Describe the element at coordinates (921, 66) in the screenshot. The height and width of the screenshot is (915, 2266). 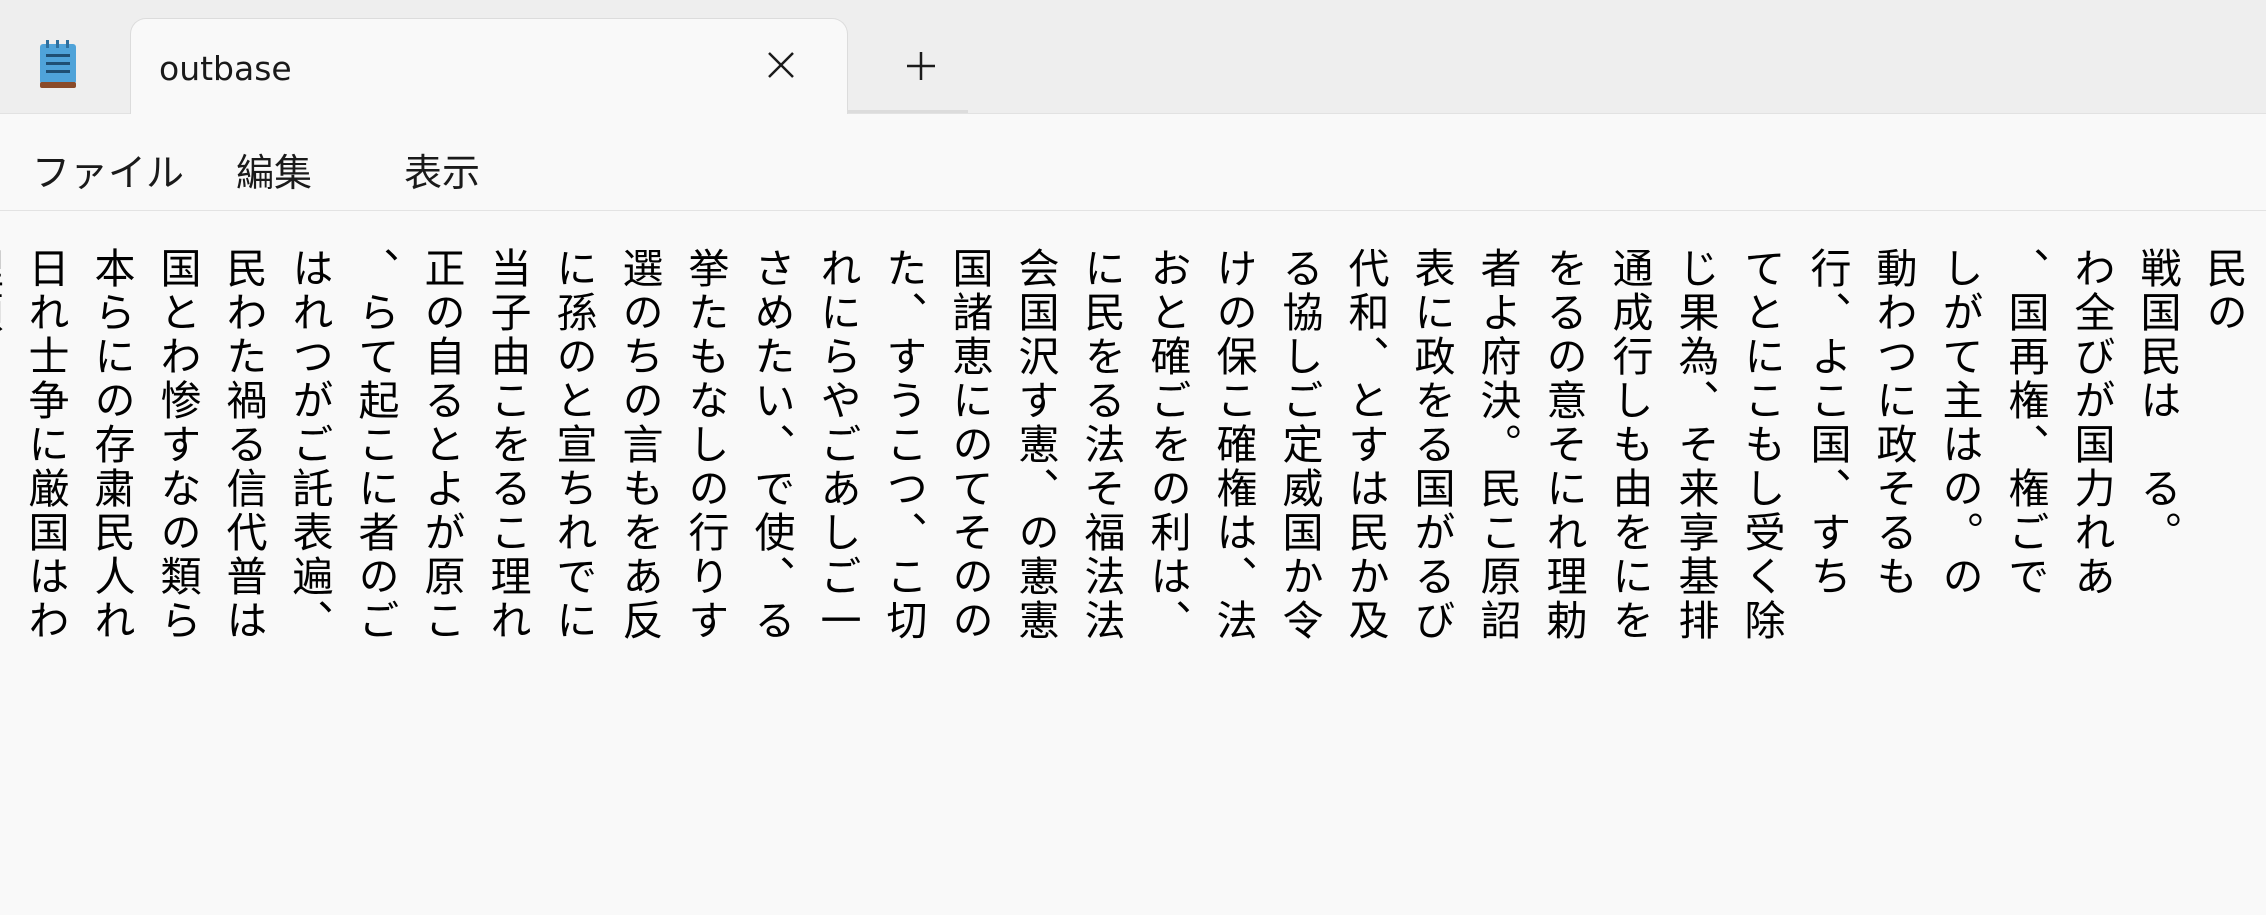
I see `plus-icon` at that location.